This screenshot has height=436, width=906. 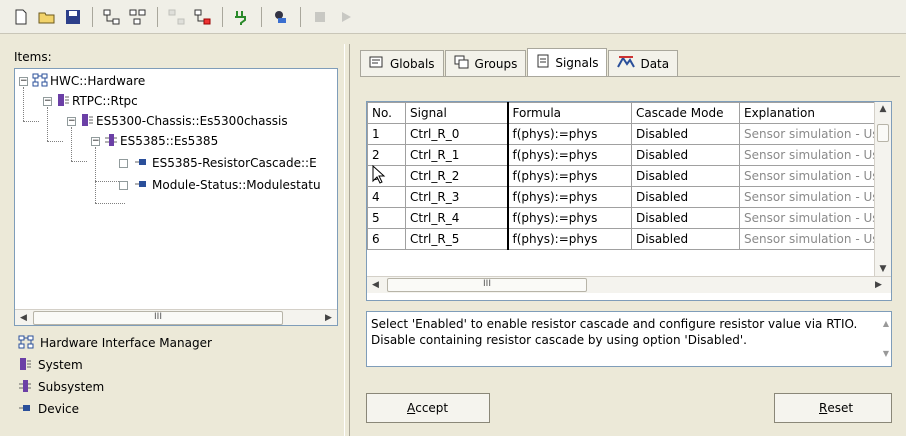 What do you see at coordinates (883, 133) in the screenshot?
I see `scroll-thumb` at bounding box center [883, 133].